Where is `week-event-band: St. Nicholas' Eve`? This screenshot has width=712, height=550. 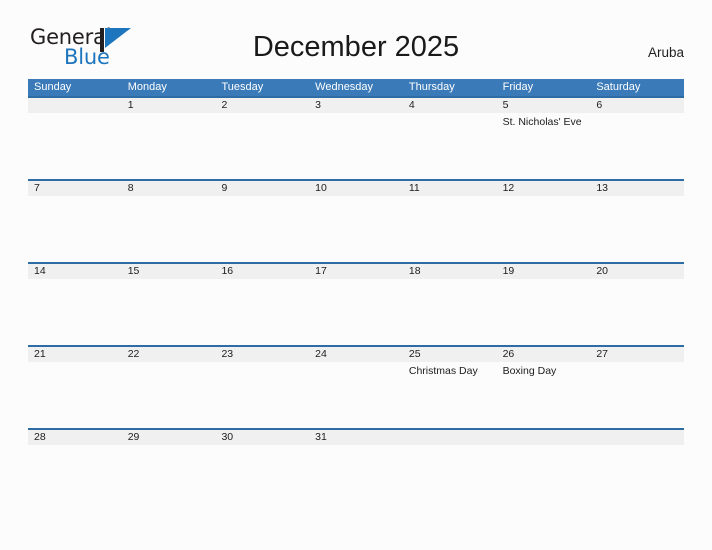 week-event-band: St. Nicholas' Eve is located at coordinates (356, 146).